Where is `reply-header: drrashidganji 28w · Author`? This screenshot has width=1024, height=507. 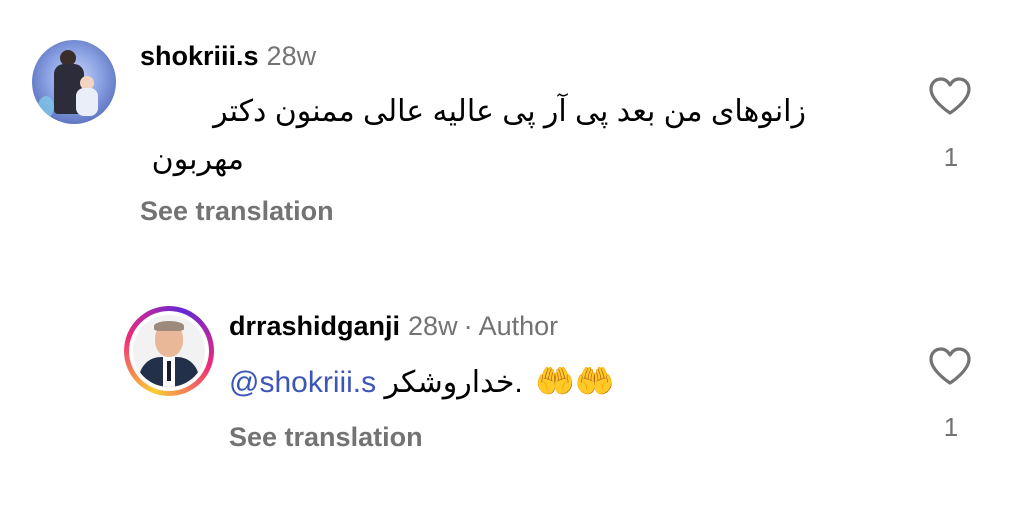 reply-header: drrashidganji 28w · Author is located at coordinates (393, 326).